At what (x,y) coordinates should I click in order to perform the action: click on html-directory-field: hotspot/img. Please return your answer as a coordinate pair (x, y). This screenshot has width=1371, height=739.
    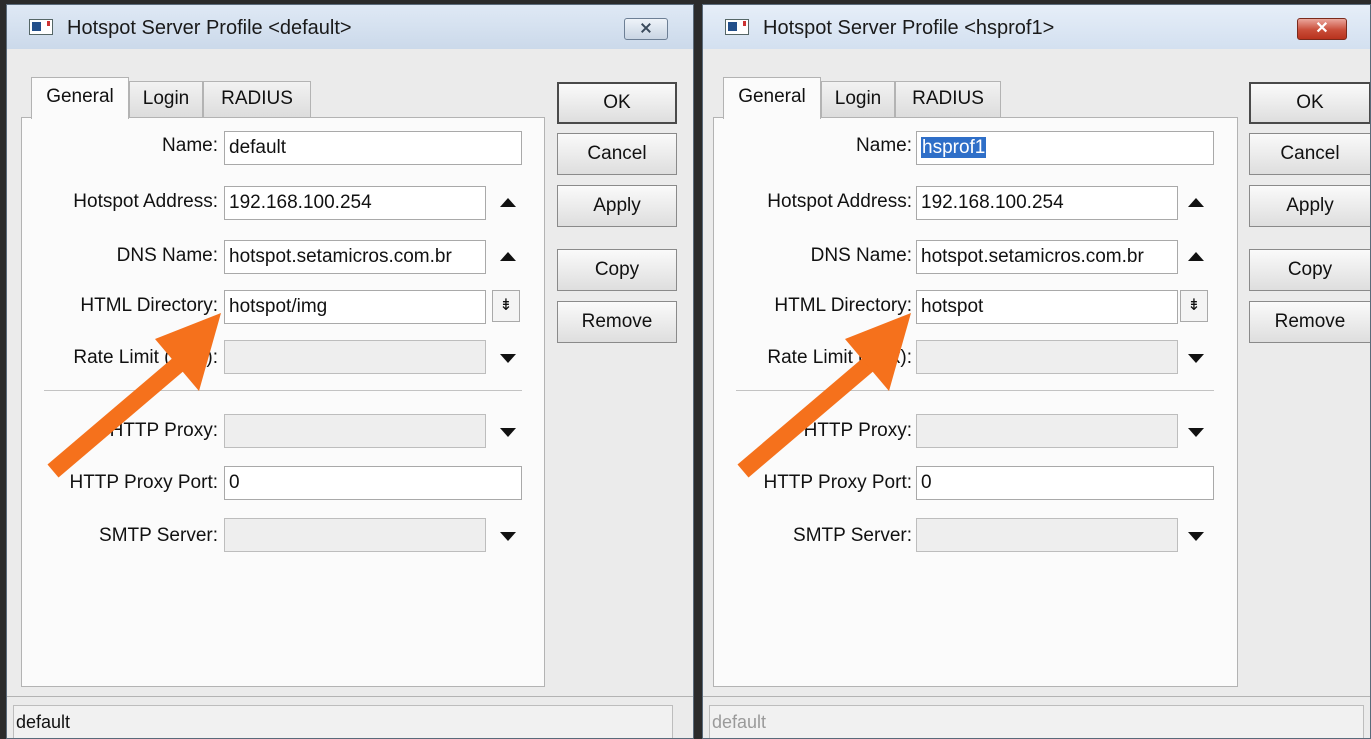
    Looking at the image, I should click on (355, 307).